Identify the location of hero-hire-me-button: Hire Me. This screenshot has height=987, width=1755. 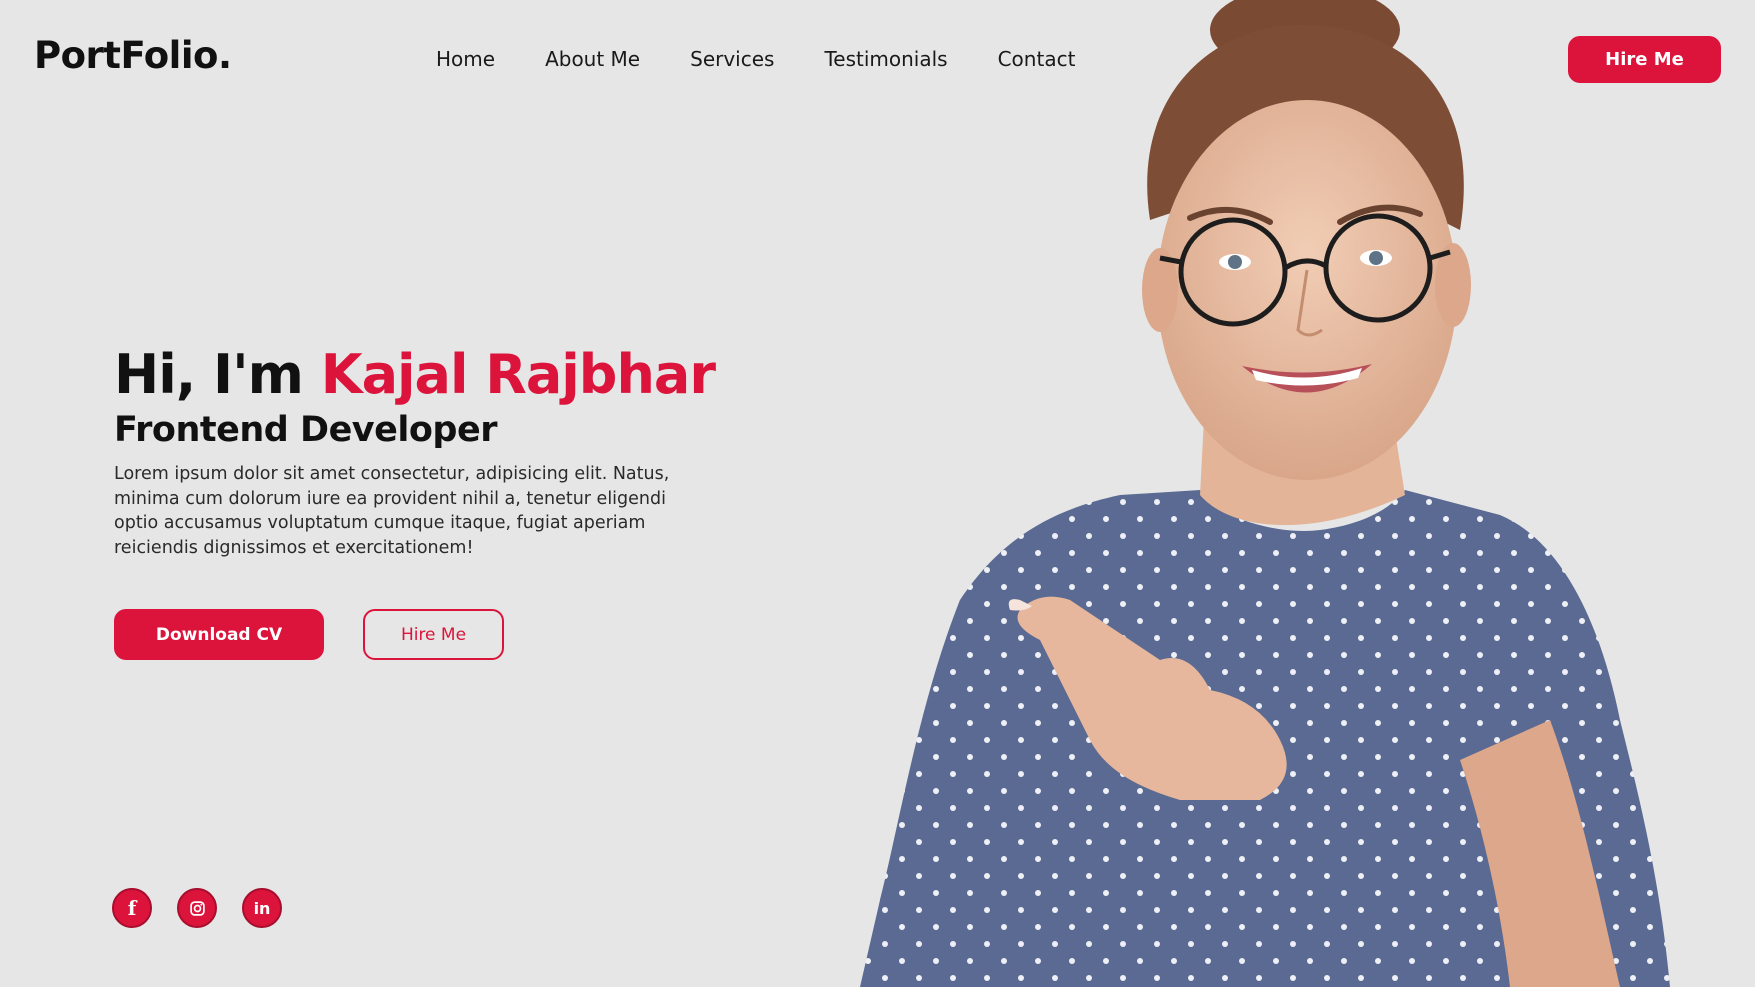
(433, 634).